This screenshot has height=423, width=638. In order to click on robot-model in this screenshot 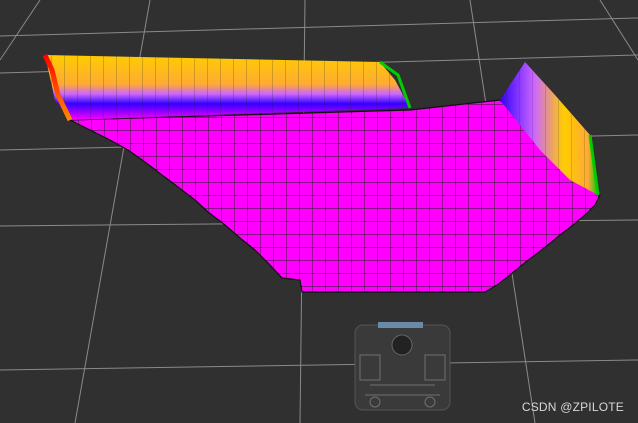, I will do `click(402, 366)`.